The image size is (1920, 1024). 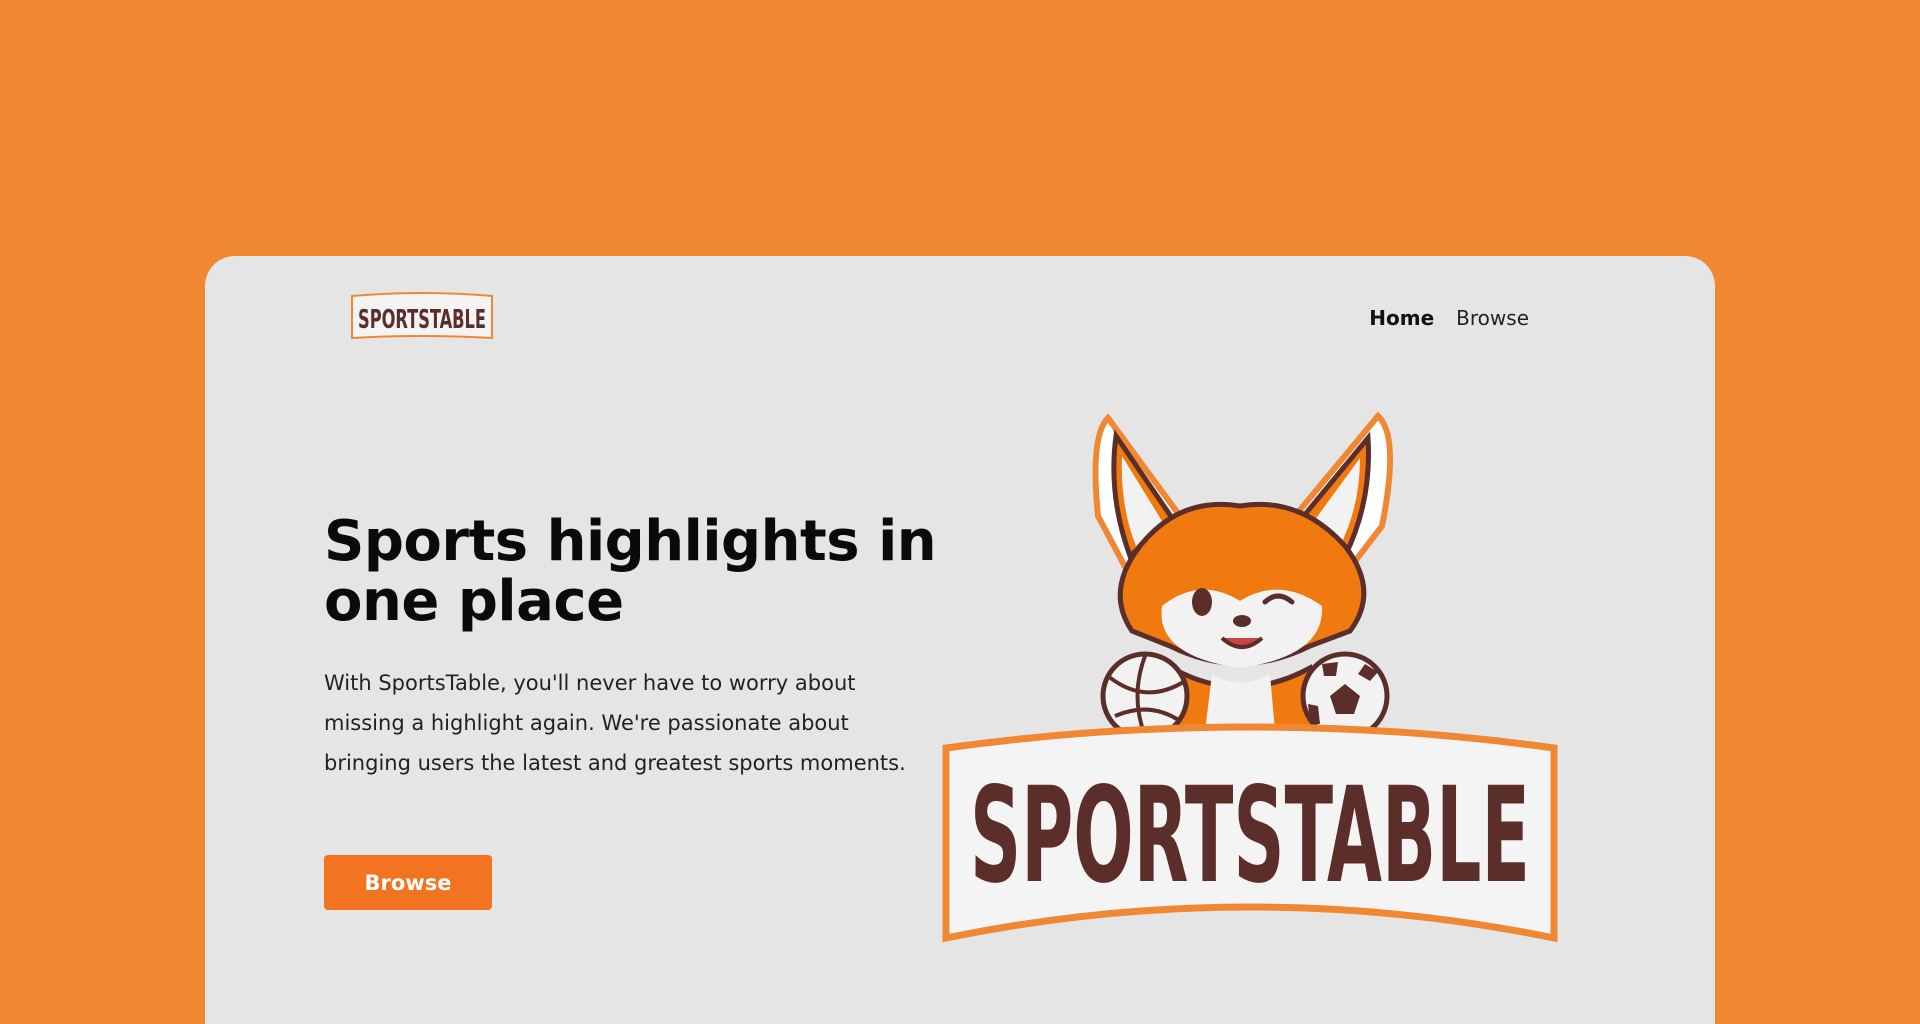 What do you see at coordinates (1492, 318) in the screenshot?
I see `nav-browse-link: Browse` at bounding box center [1492, 318].